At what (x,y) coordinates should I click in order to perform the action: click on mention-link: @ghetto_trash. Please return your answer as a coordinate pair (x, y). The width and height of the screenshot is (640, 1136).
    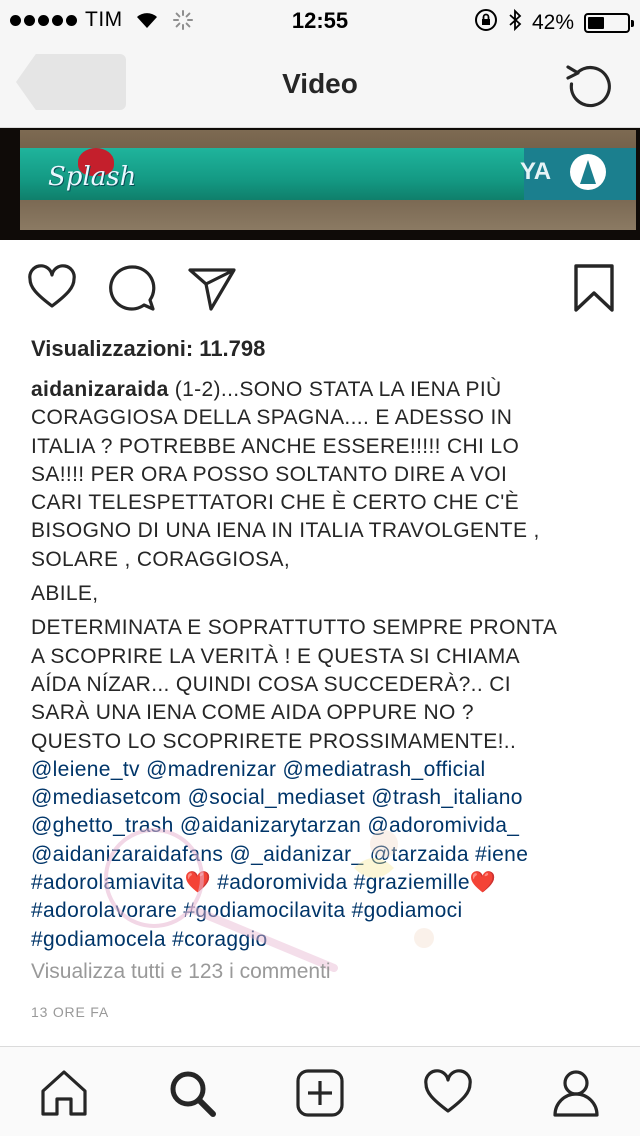
    Looking at the image, I should click on (102, 825).